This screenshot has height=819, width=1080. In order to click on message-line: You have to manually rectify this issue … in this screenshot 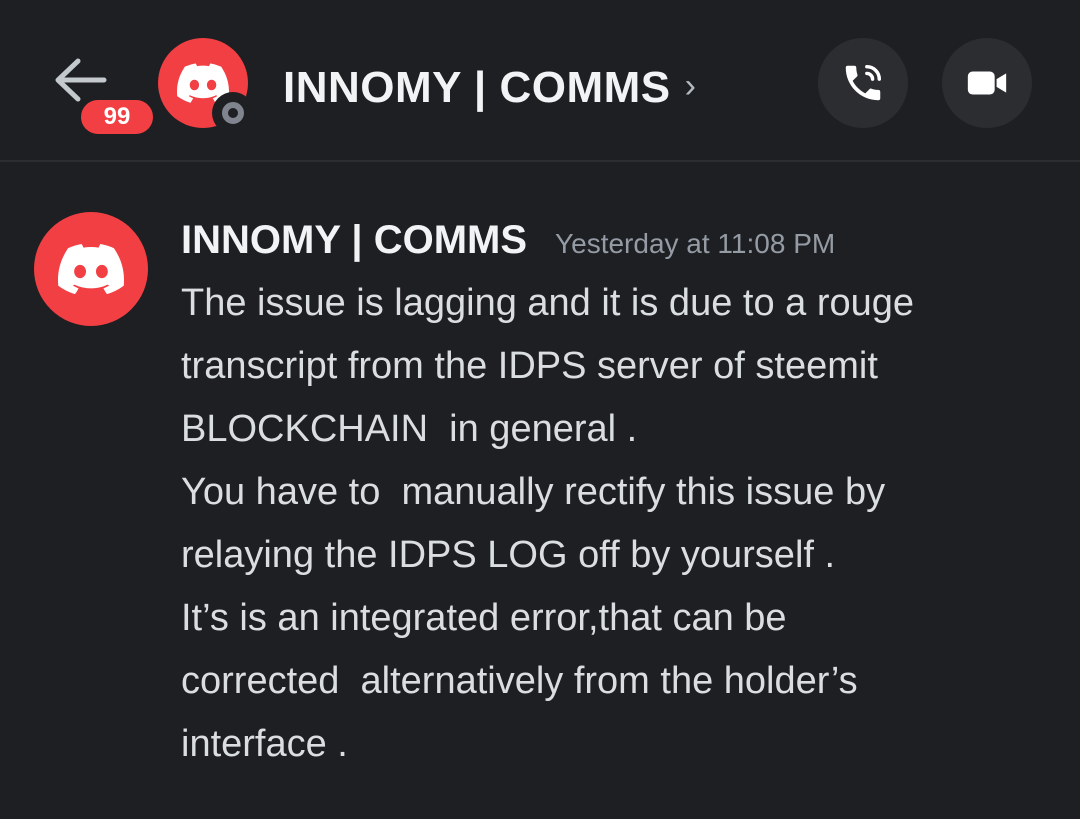, I will do `click(533, 492)`.